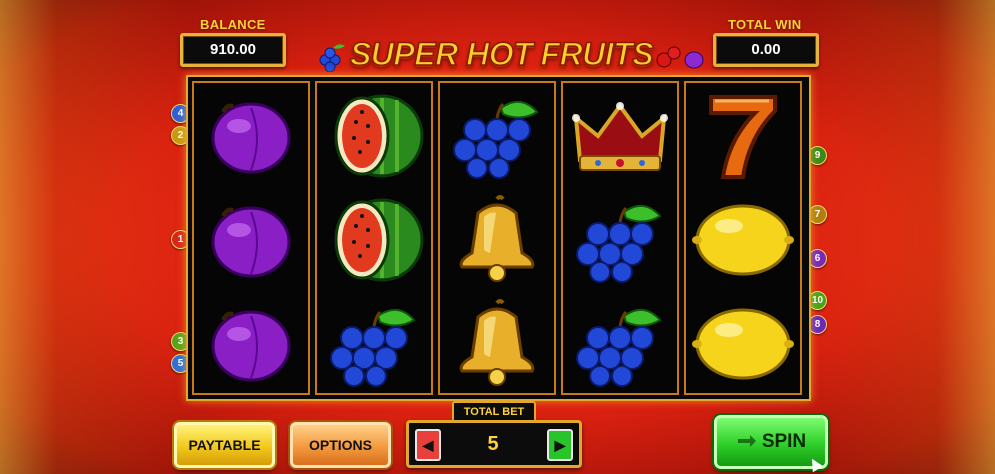  What do you see at coordinates (233, 50) in the screenshot?
I see `balance-value: 910.00` at bounding box center [233, 50].